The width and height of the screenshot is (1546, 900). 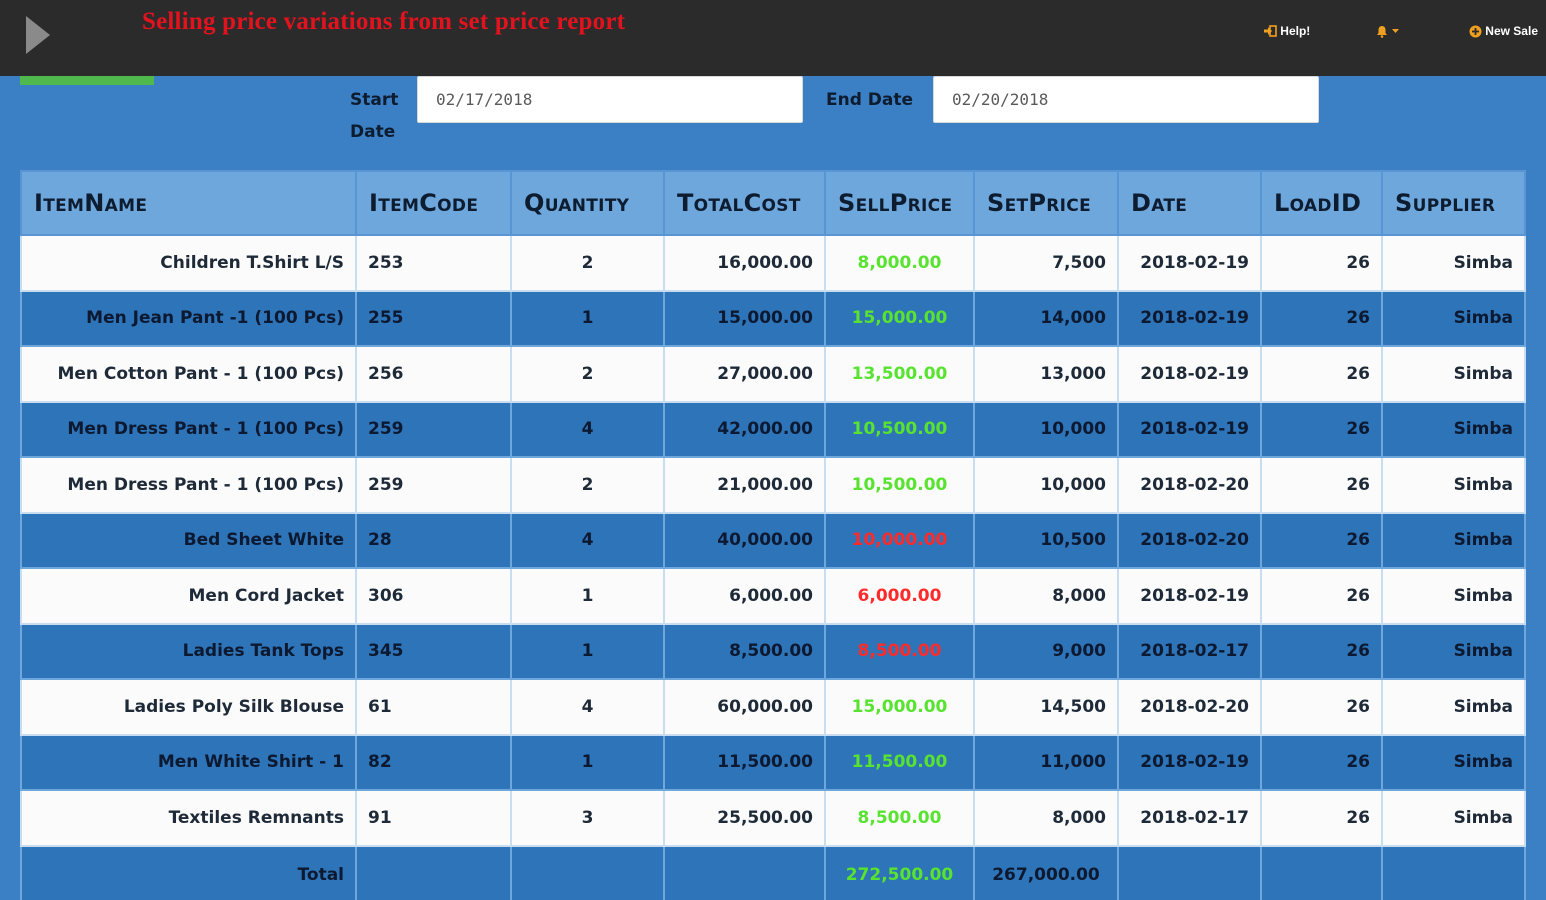 I want to click on caret-down-icon, so click(x=1395, y=31).